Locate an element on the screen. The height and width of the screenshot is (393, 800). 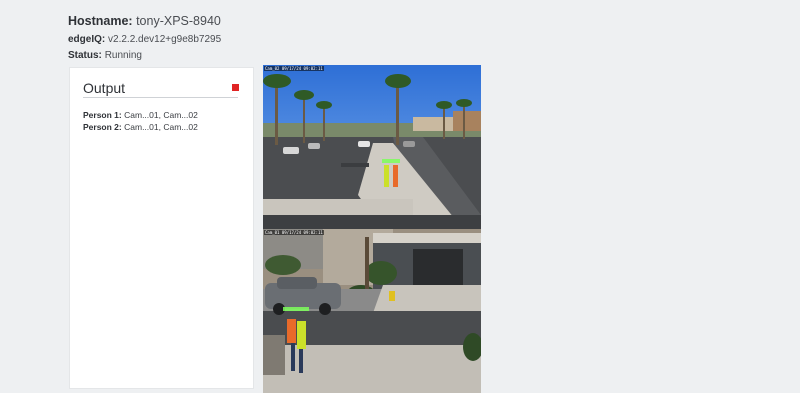
hostname-value: tony-XPS-8940 is located at coordinates (178, 21).